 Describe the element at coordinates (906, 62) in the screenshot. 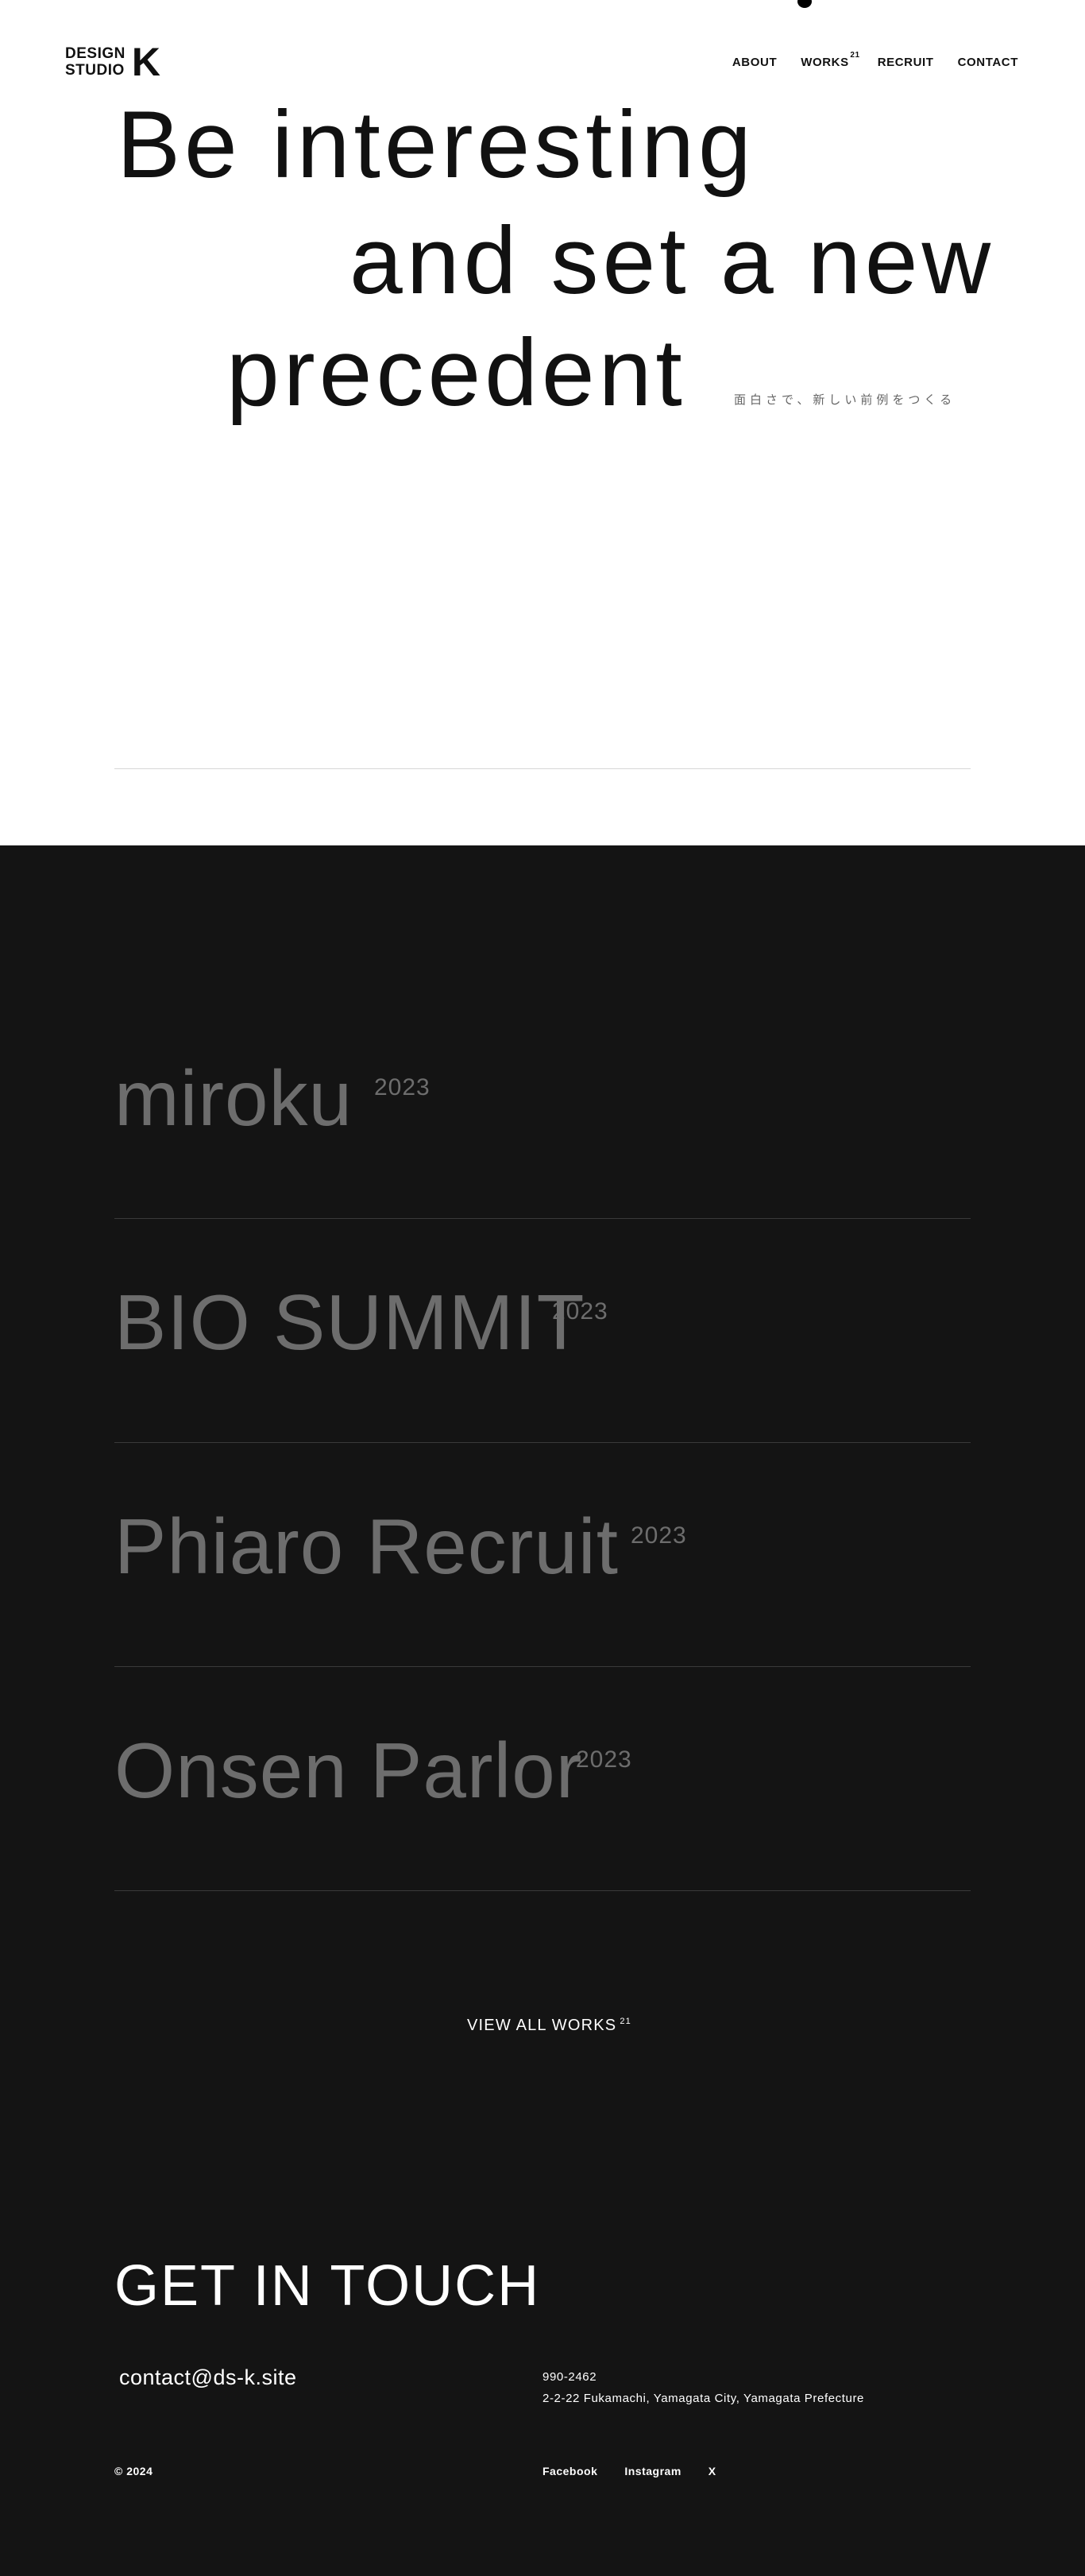

I see `nav-recruit: RECRUIT` at that location.